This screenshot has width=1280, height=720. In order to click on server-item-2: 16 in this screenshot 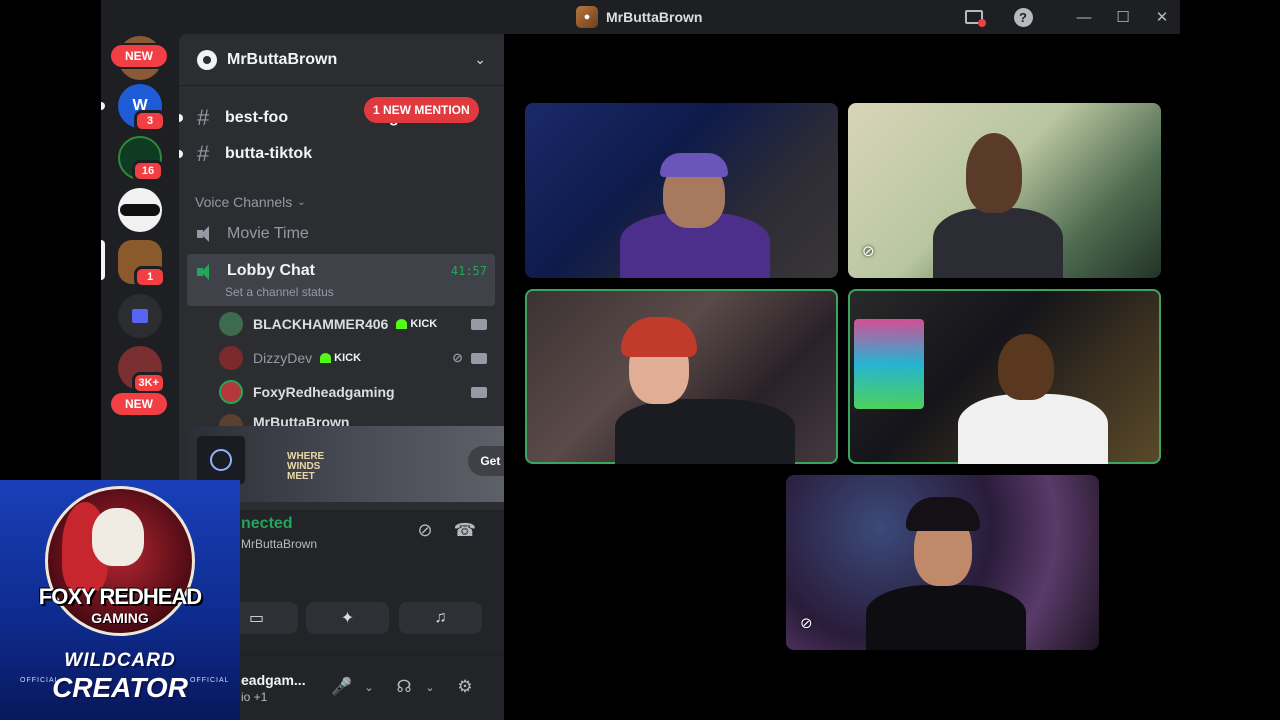, I will do `click(141, 159)`.